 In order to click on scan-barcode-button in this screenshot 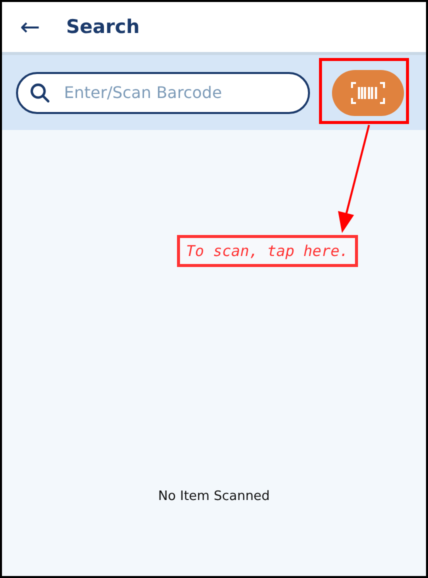, I will do `click(368, 93)`.